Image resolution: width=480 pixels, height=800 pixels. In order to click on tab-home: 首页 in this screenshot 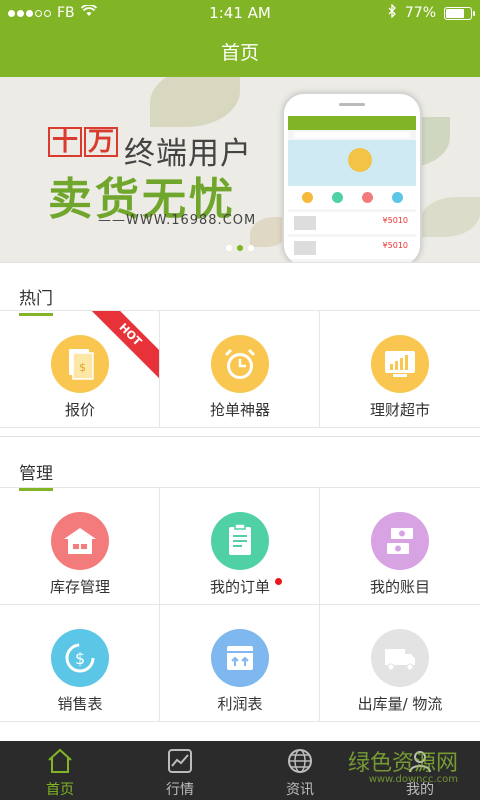, I will do `click(60, 770)`.